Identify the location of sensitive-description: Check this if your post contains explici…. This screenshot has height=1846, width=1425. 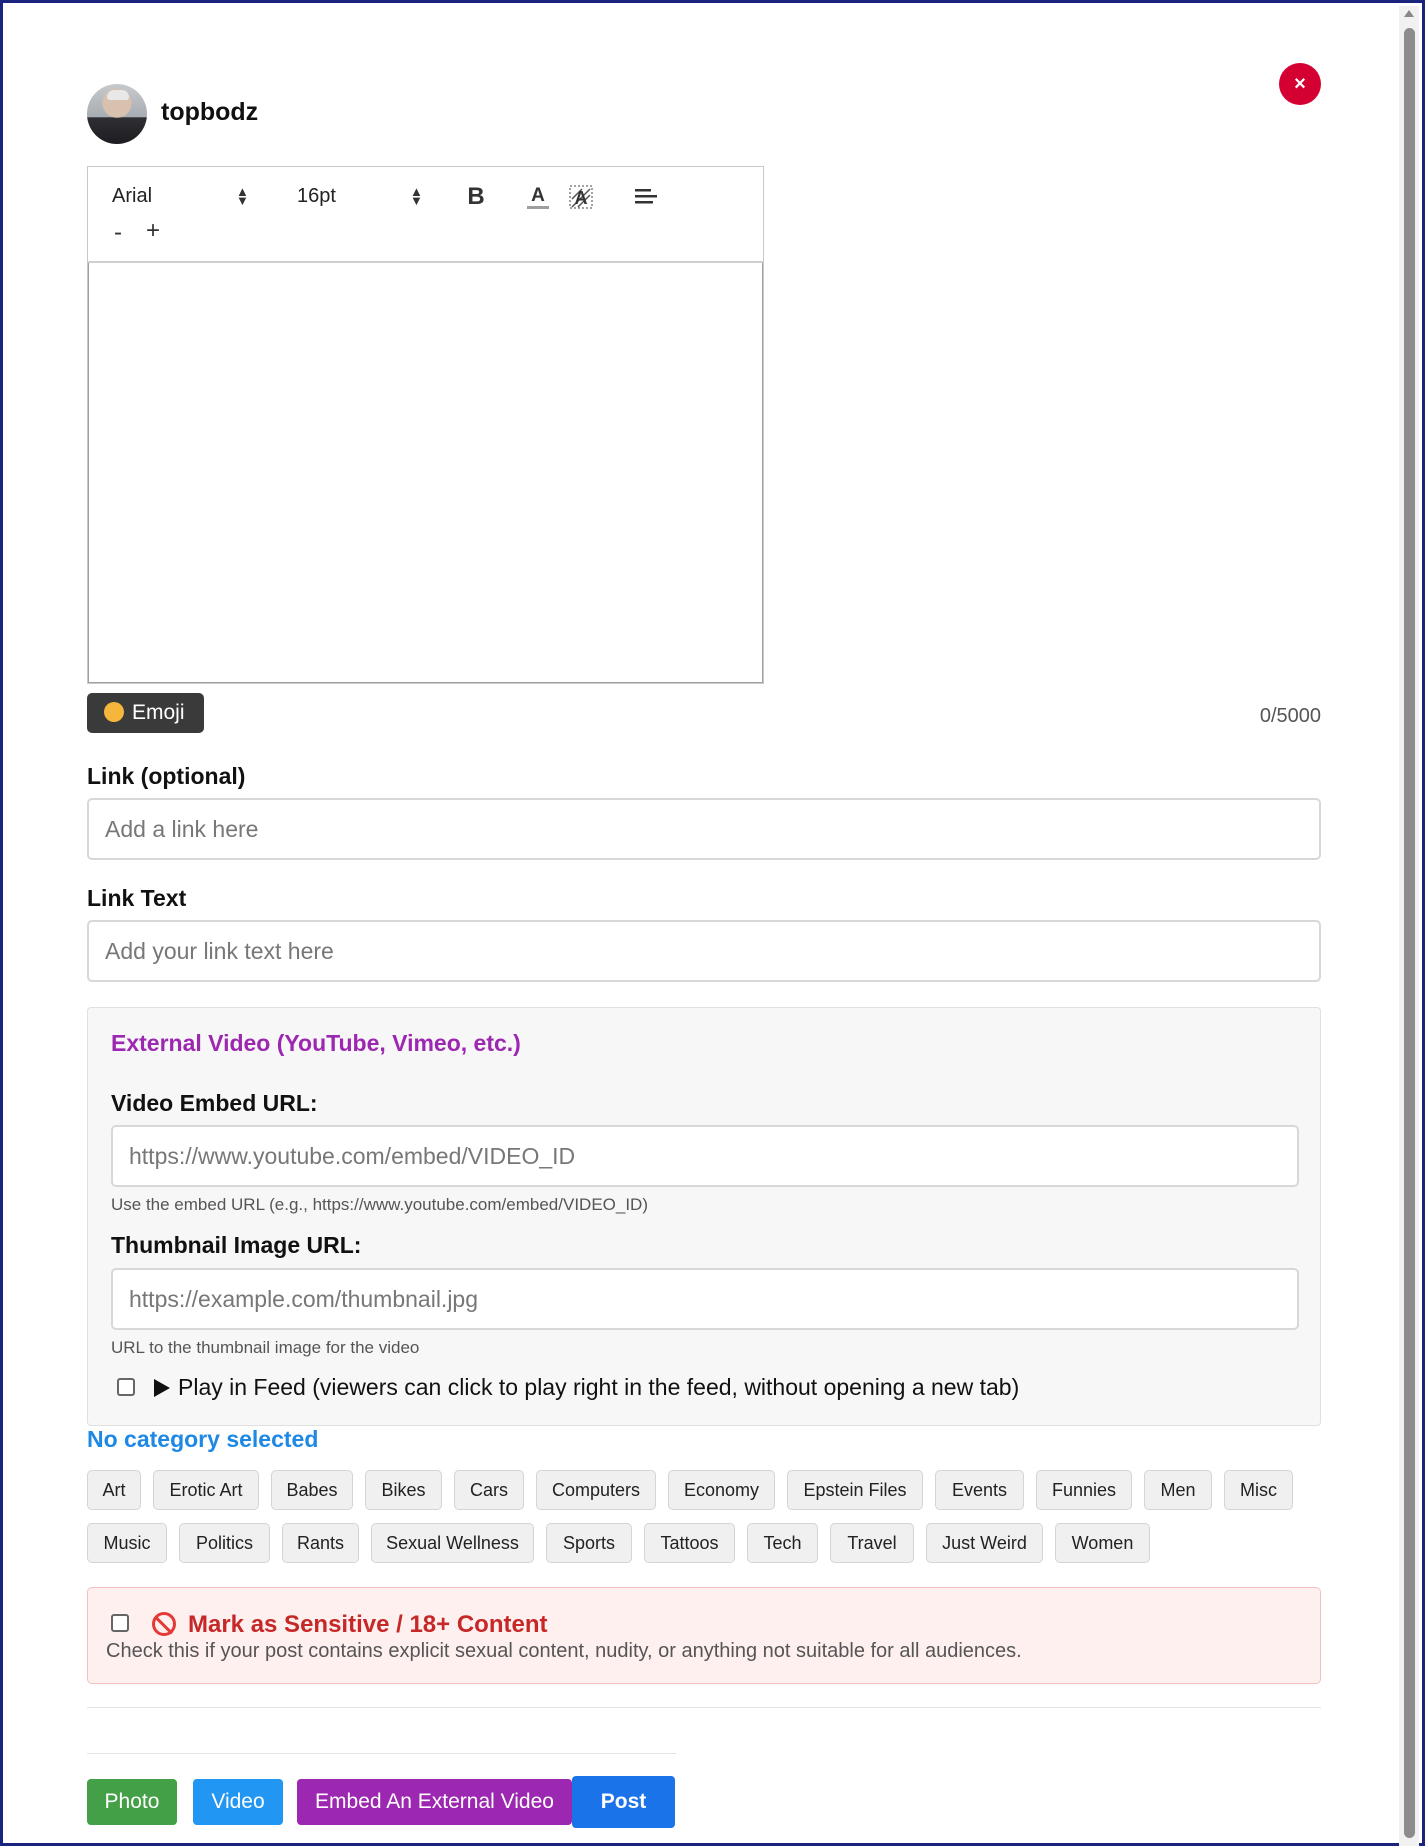
(564, 1651).